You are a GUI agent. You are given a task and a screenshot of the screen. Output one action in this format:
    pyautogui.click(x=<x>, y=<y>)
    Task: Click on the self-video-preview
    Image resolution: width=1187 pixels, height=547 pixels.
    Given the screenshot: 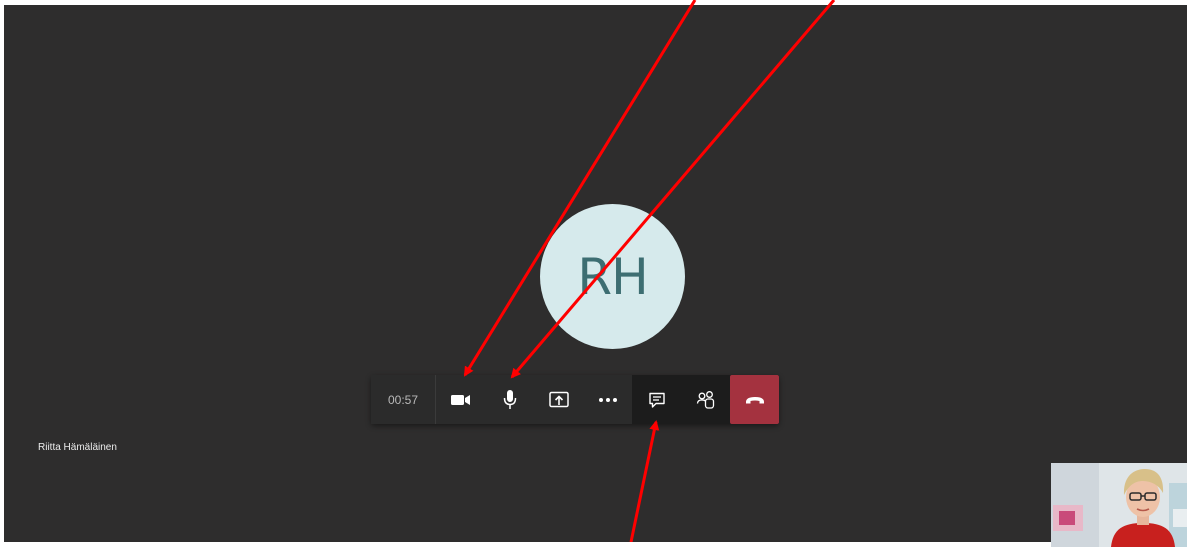 What is the action you would take?
    pyautogui.click(x=1119, y=505)
    